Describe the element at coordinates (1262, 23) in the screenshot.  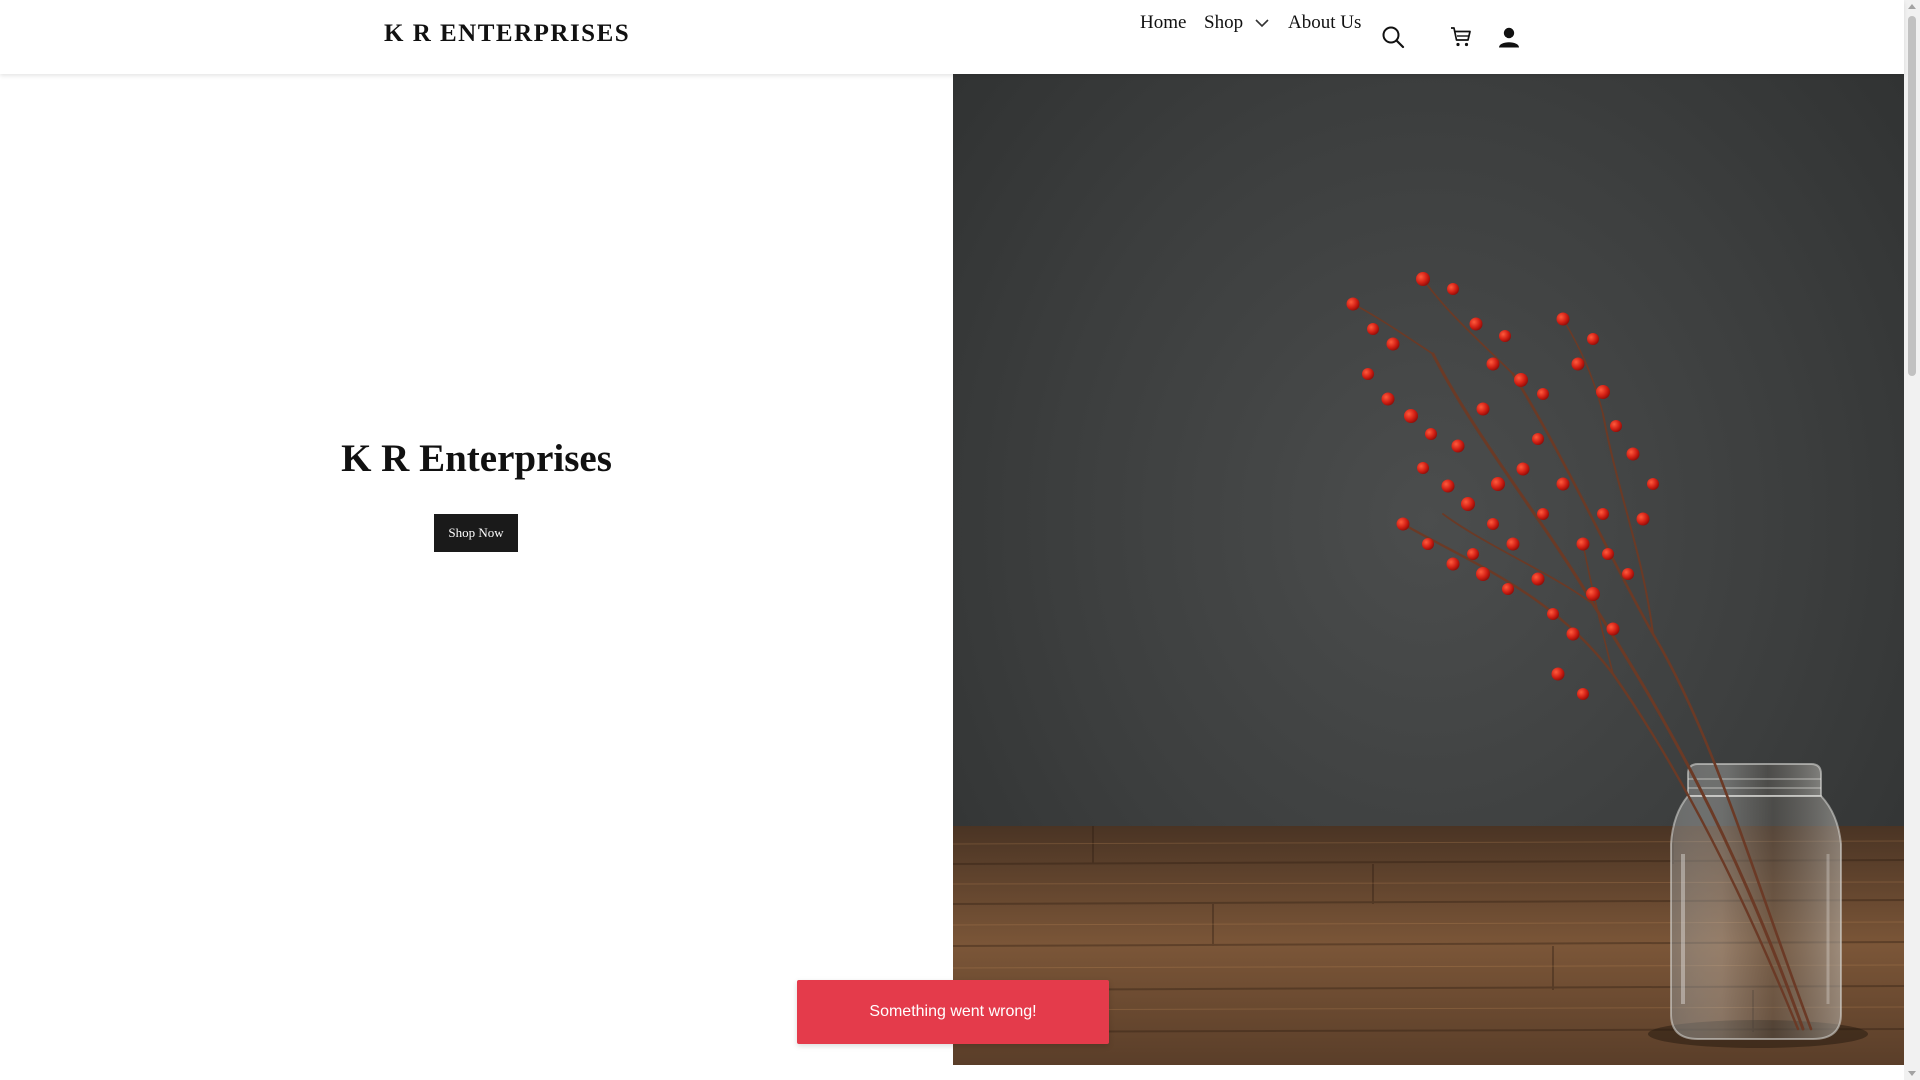
I see `chevron-down-icon` at that location.